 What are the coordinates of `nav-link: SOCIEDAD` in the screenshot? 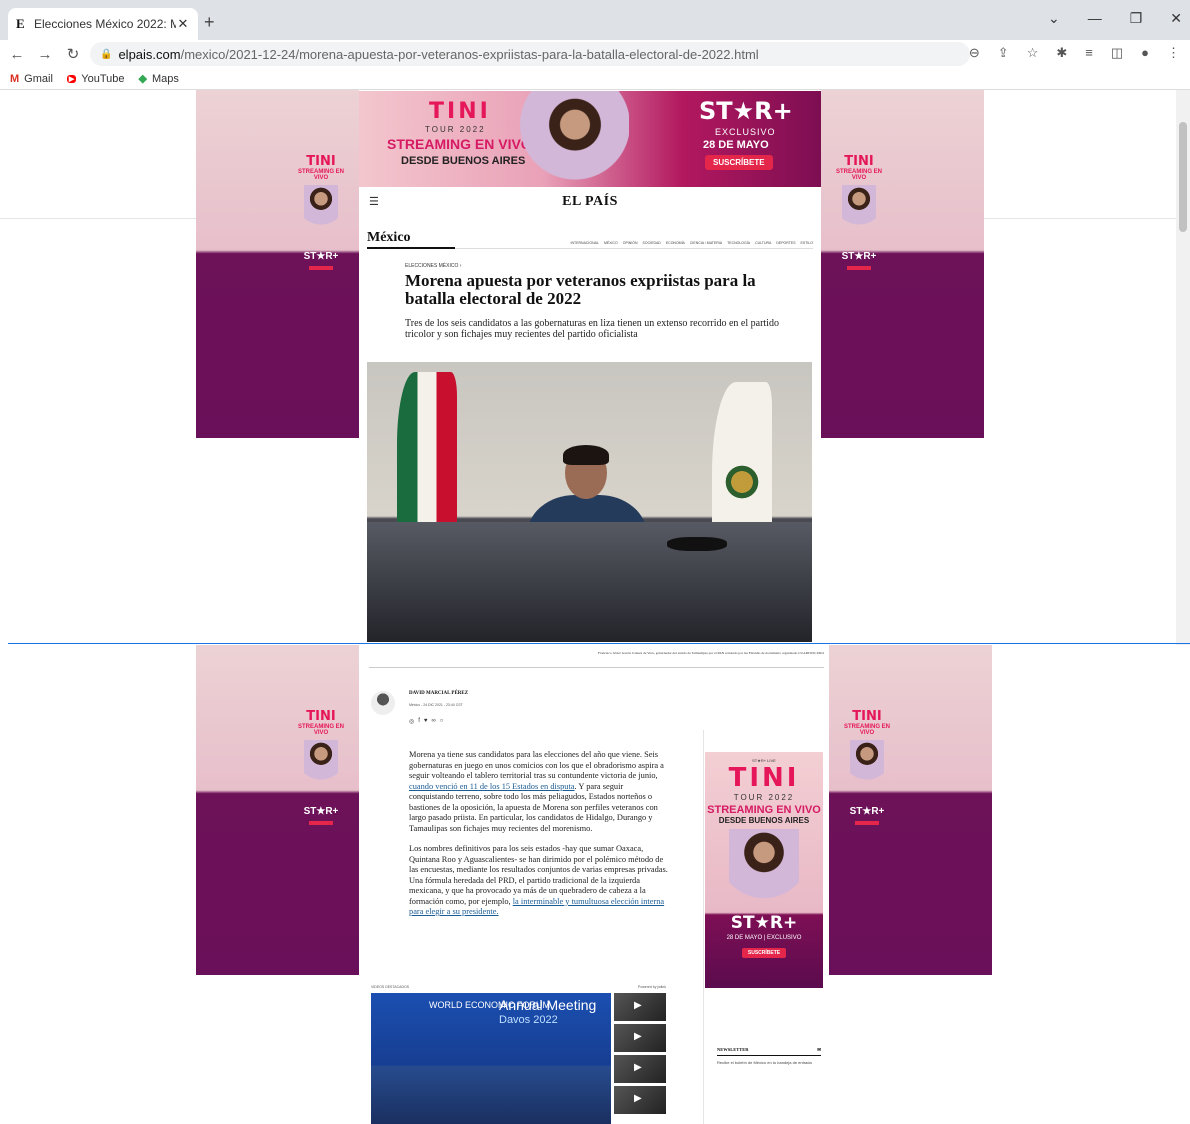 It's located at (652, 243).